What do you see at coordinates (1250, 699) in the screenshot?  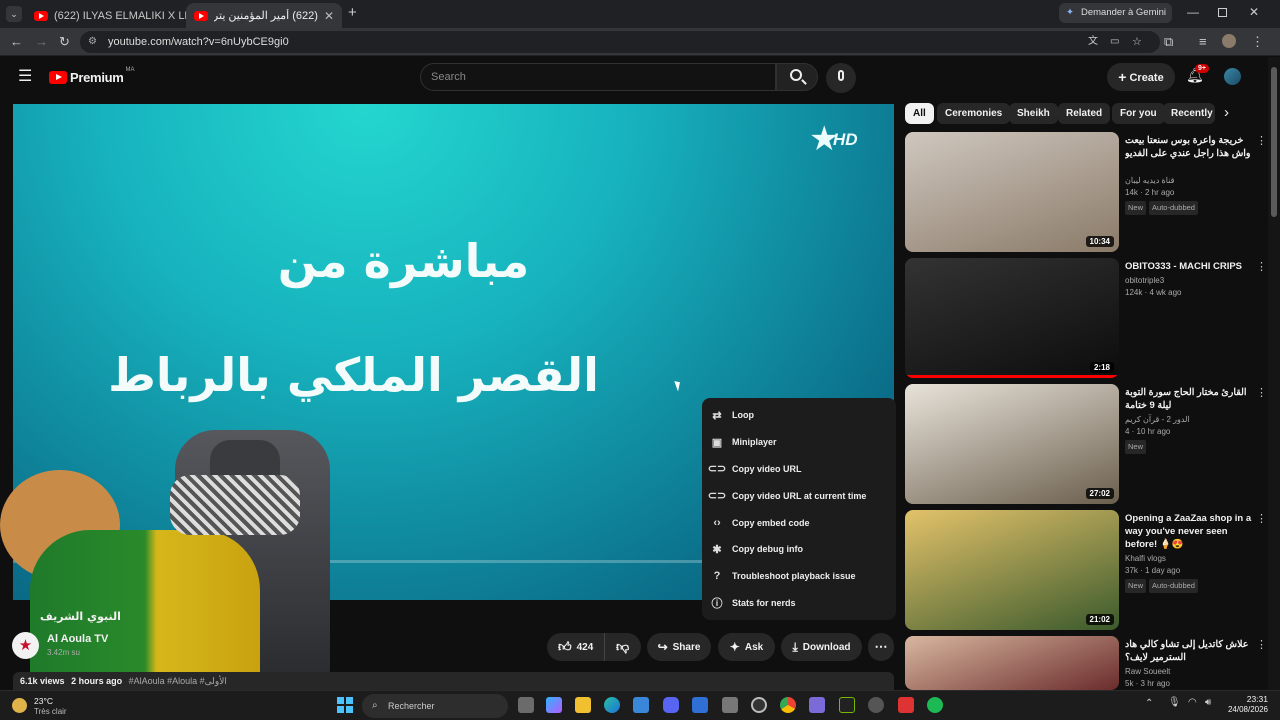 I see `clock-time: 23:31` at bounding box center [1250, 699].